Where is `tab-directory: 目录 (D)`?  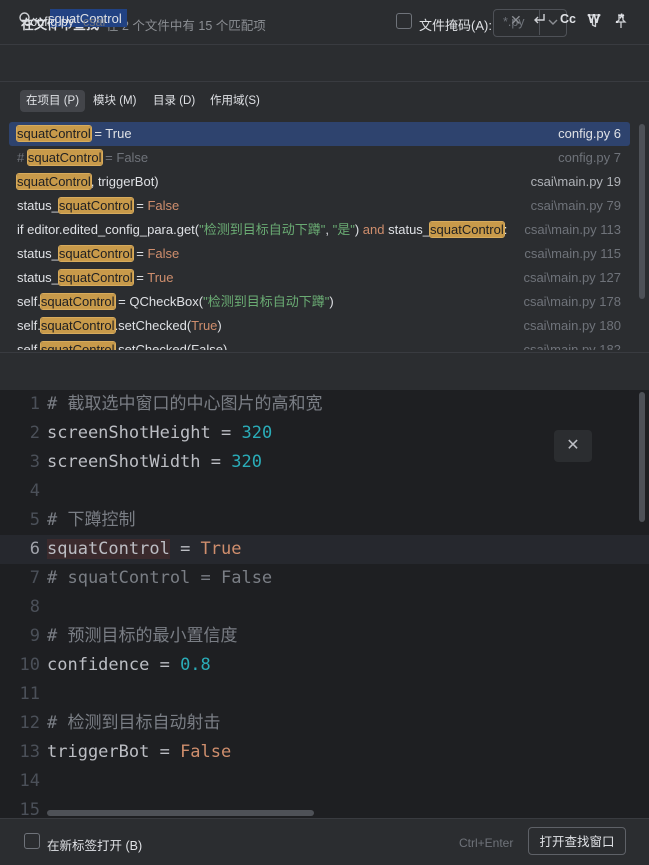
tab-directory: 目录 (D) is located at coordinates (174, 101).